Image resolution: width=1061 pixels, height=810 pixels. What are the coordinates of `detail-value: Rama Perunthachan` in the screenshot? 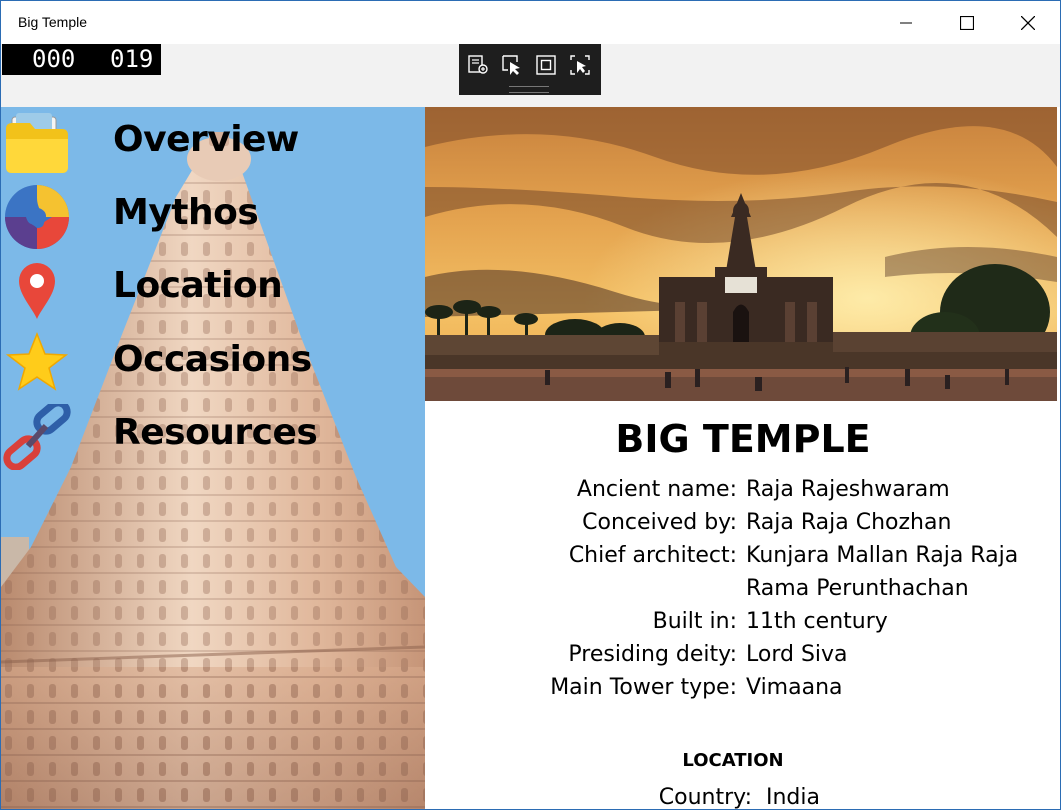 It's located at (857, 588).